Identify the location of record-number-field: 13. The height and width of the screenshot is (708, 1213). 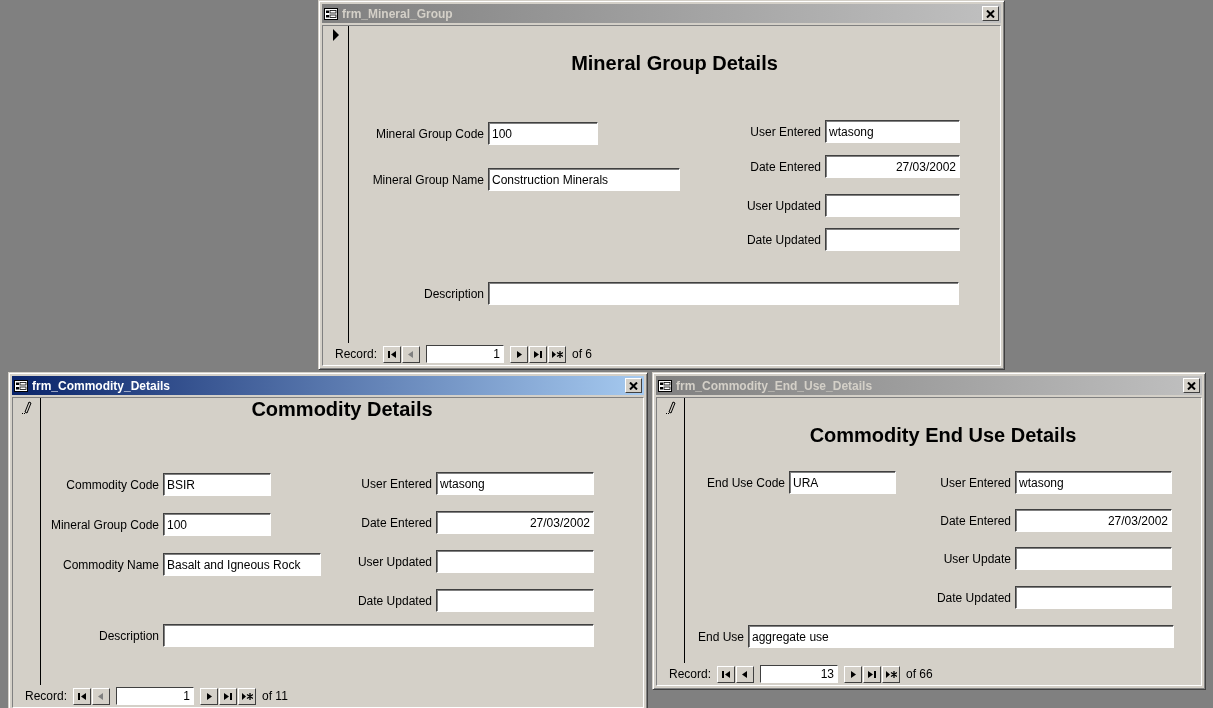
(799, 674).